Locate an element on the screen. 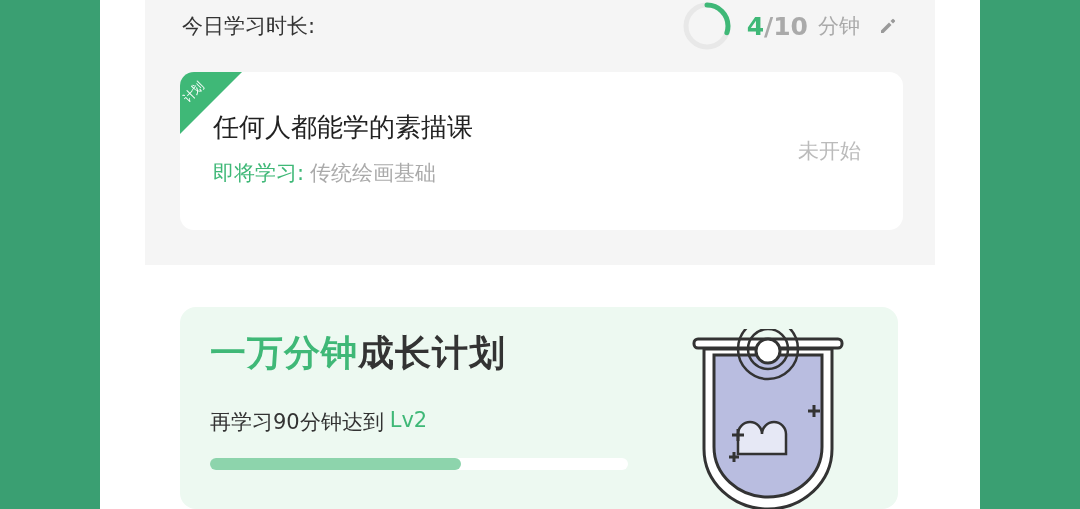 This screenshot has height=509, width=1080. section-label: 今日学习时长: is located at coordinates (249, 26).